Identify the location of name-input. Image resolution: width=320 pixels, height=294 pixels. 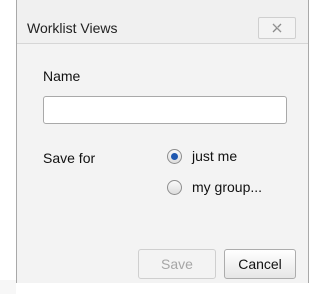
(165, 110).